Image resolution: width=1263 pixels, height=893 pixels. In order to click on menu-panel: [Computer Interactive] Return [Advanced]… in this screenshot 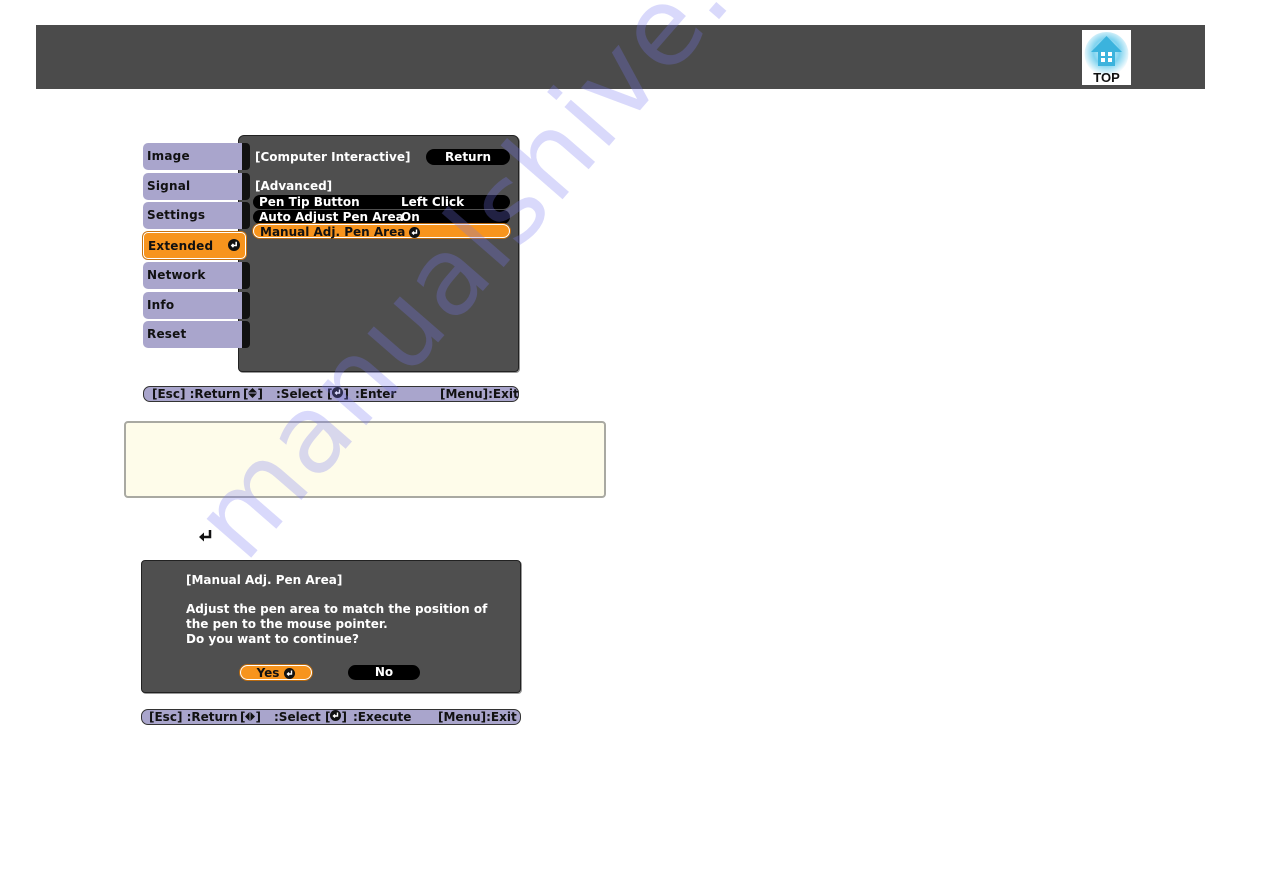, I will do `click(378, 253)`.